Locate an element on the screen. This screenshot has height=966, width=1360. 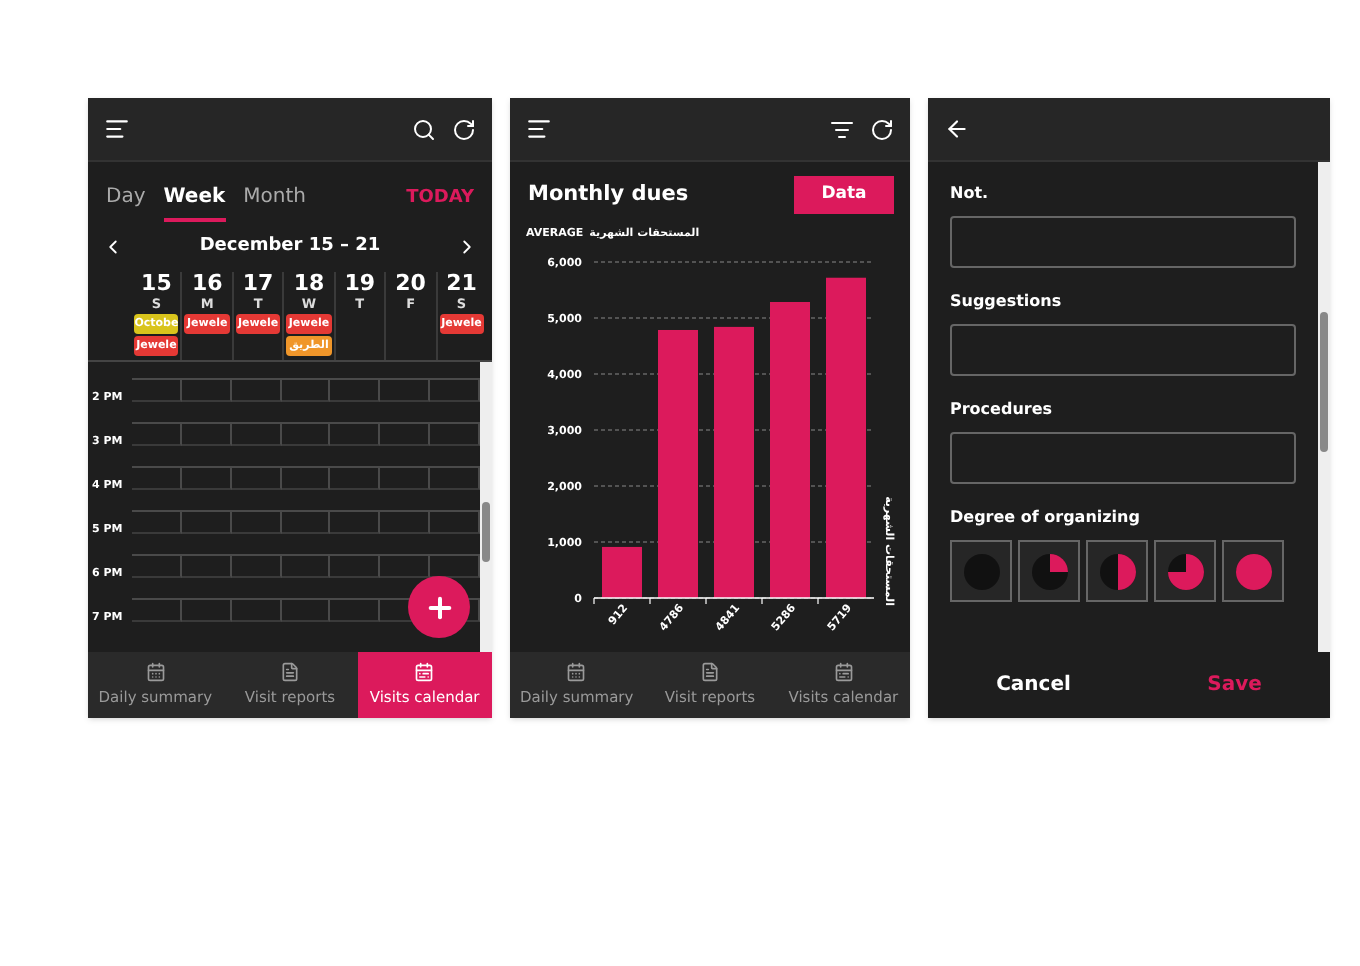
day-number: 19 is located at coordinates (360, 283).